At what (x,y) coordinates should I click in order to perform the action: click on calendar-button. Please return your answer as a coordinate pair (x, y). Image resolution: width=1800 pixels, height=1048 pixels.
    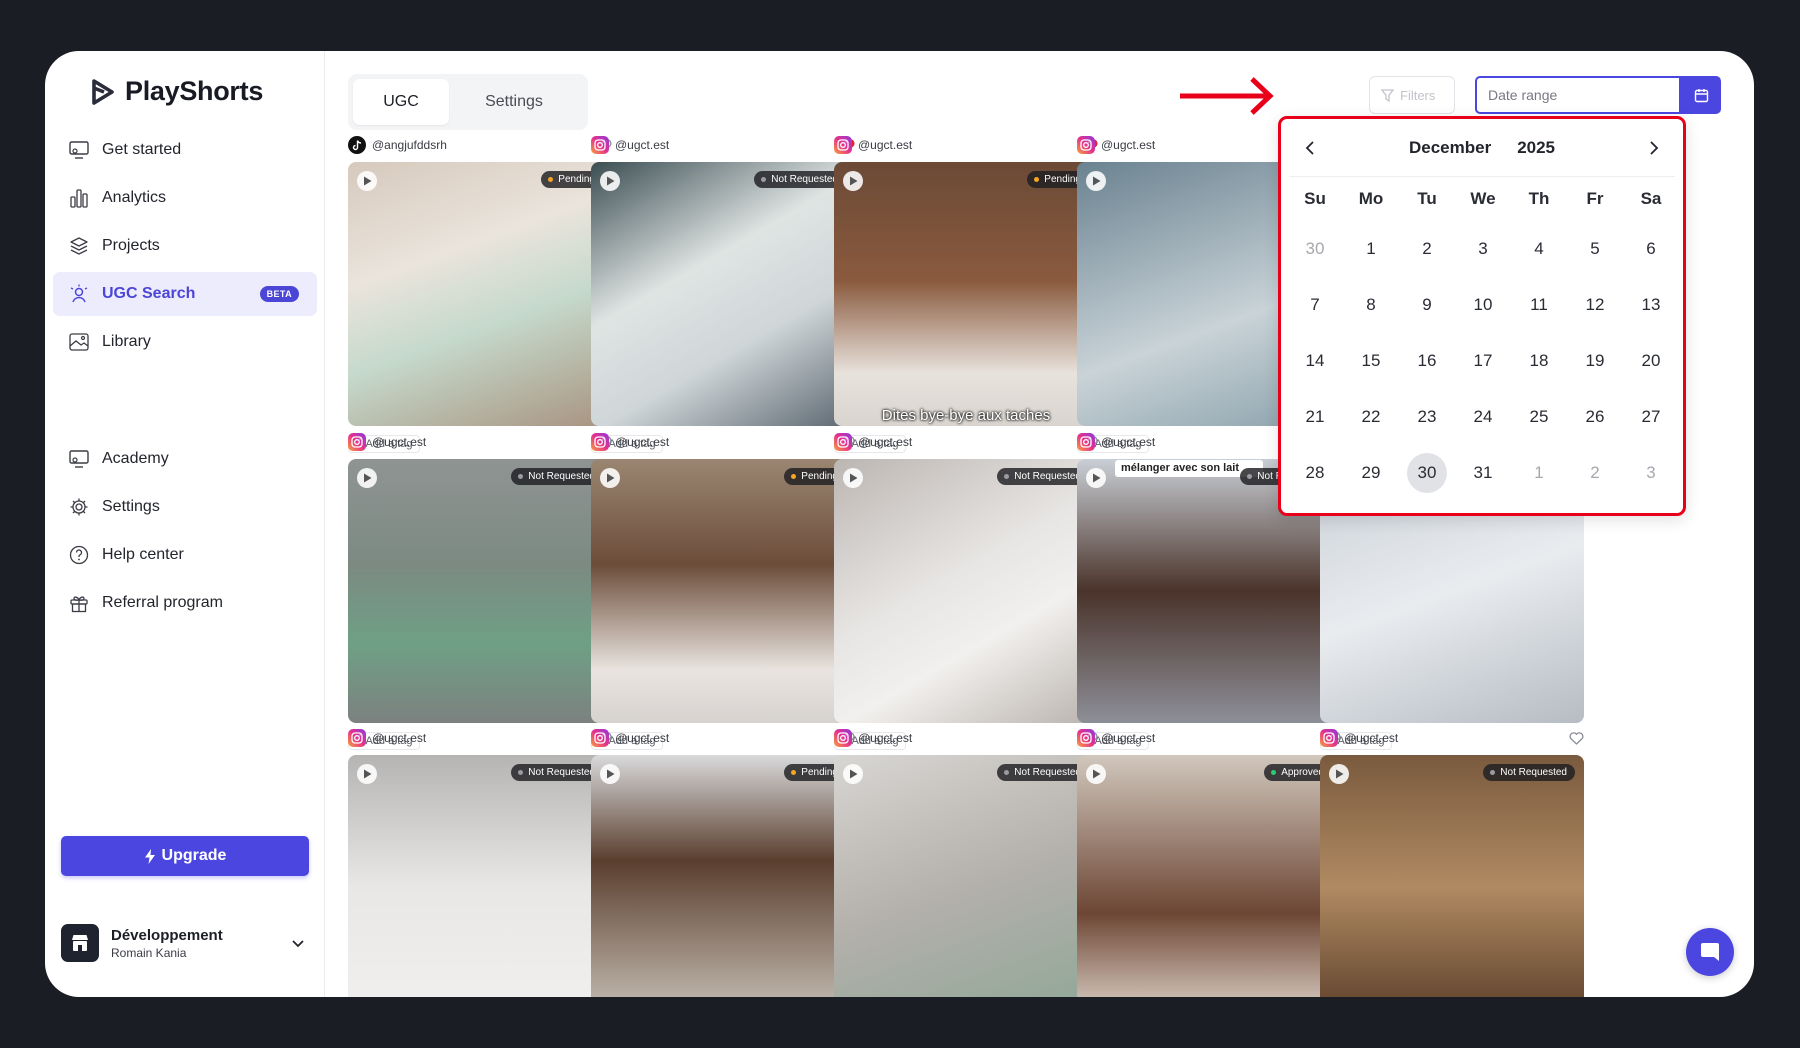
    Looking at the image, I should click on (1701, 95).